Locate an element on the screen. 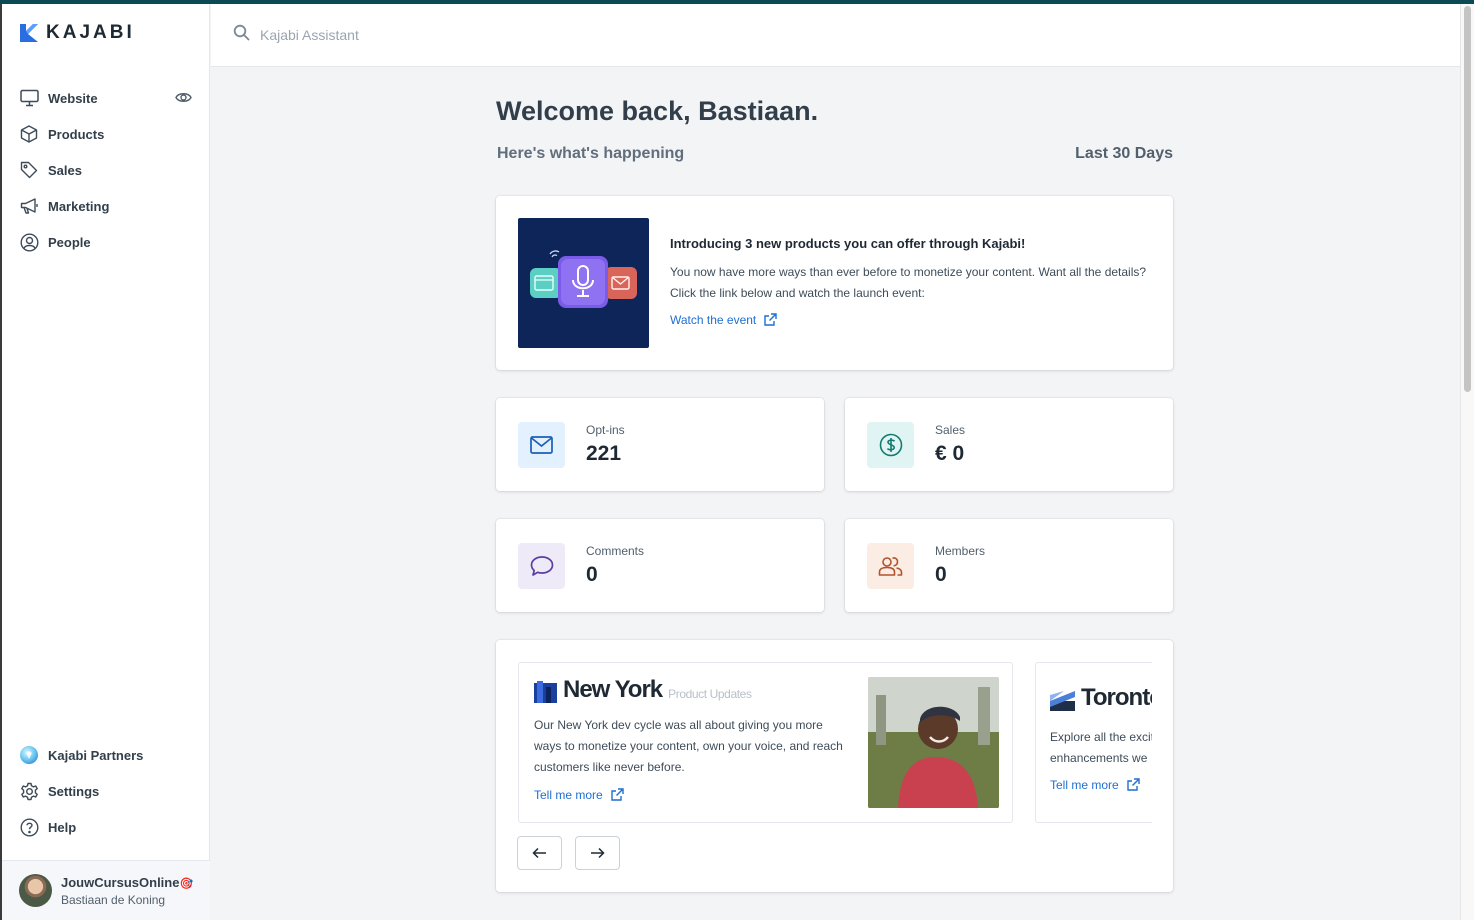  new-york-logo-icon is located at coordinates (545, 692).